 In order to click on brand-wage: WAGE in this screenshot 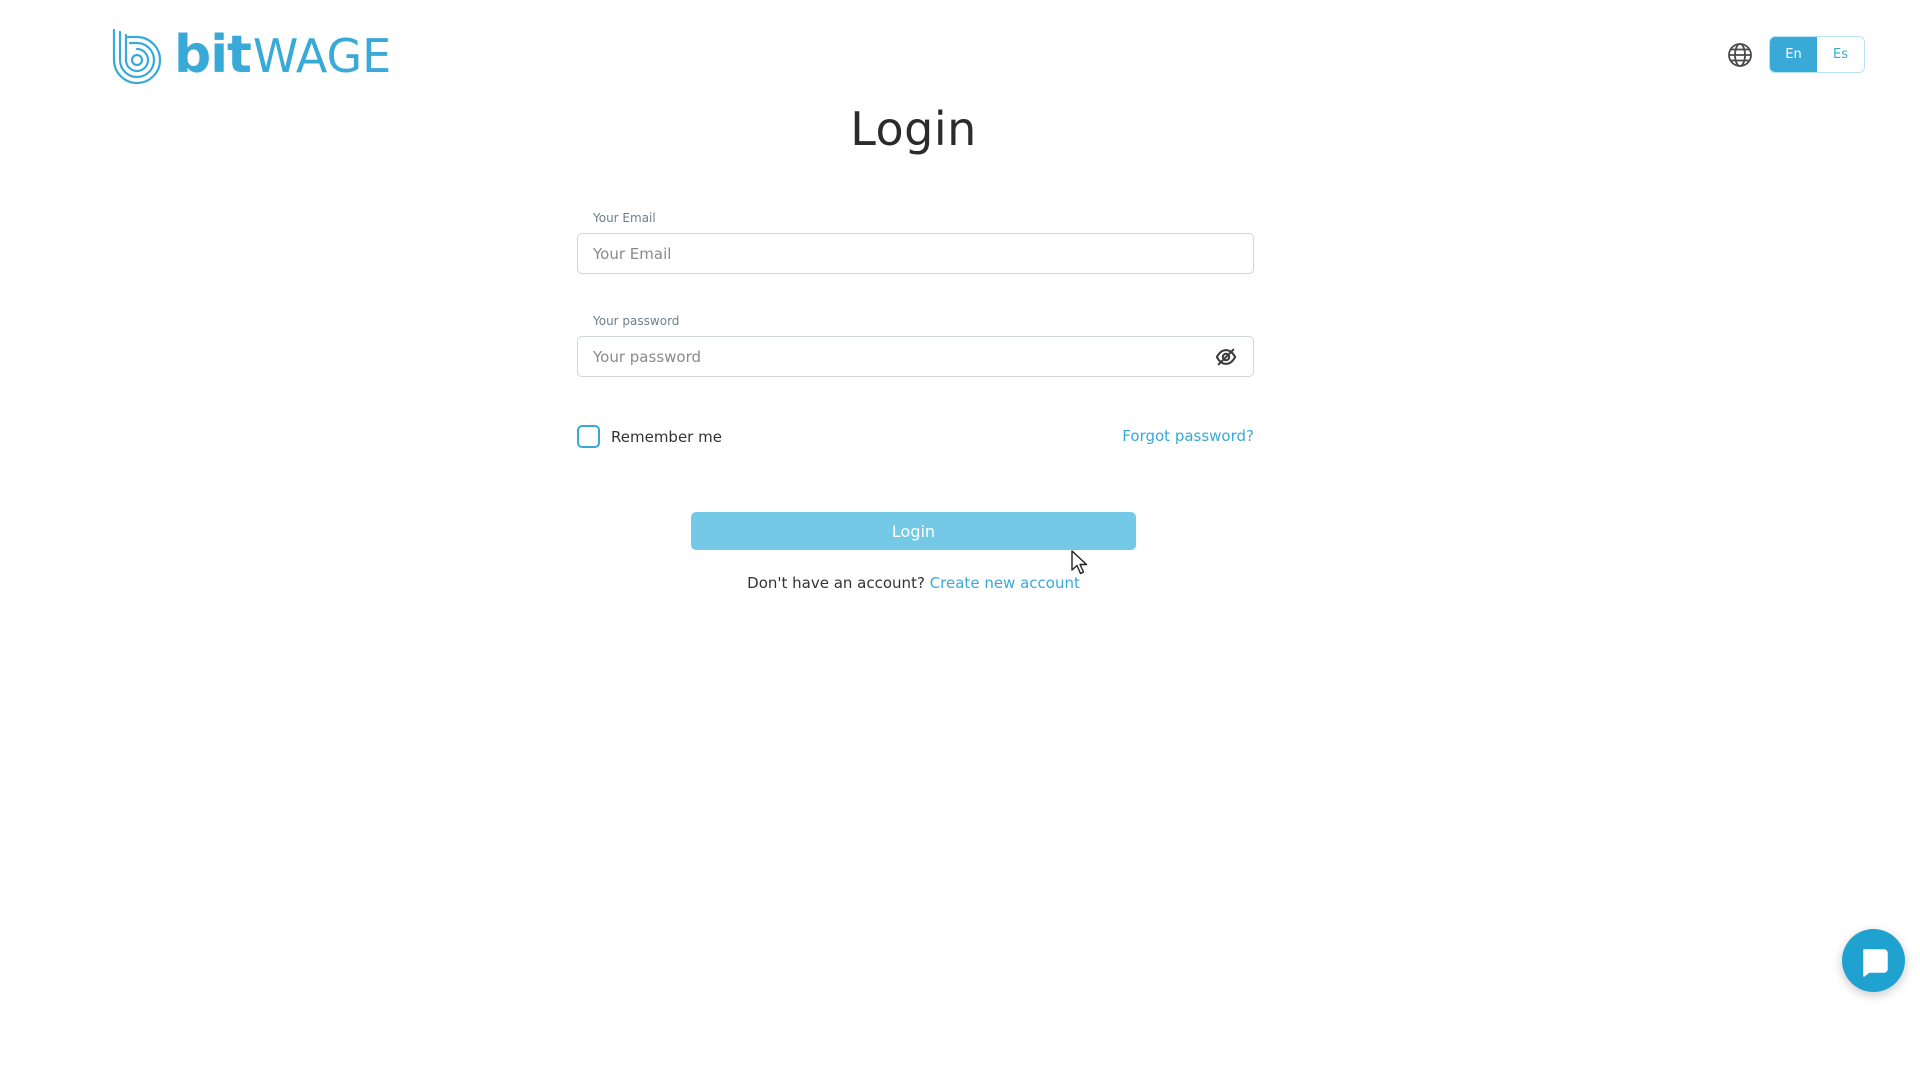, I will do `click(322, 56)`.